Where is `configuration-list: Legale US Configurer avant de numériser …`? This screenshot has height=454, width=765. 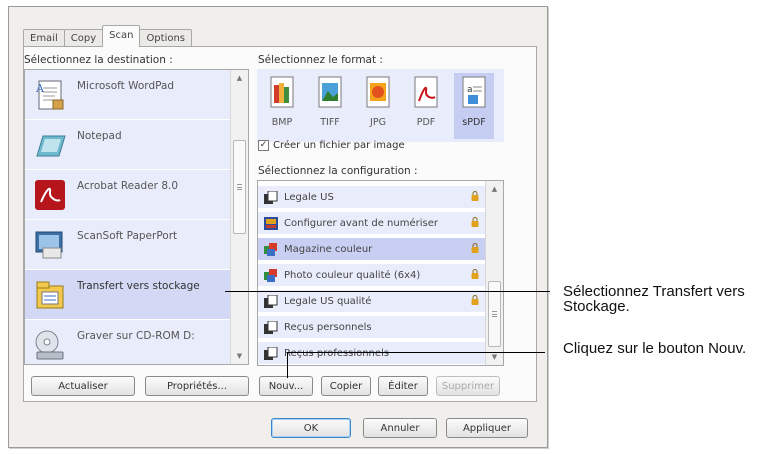 configuration-list: Legale US Configurer avant de numériser … is located at coordinates (380, 273).